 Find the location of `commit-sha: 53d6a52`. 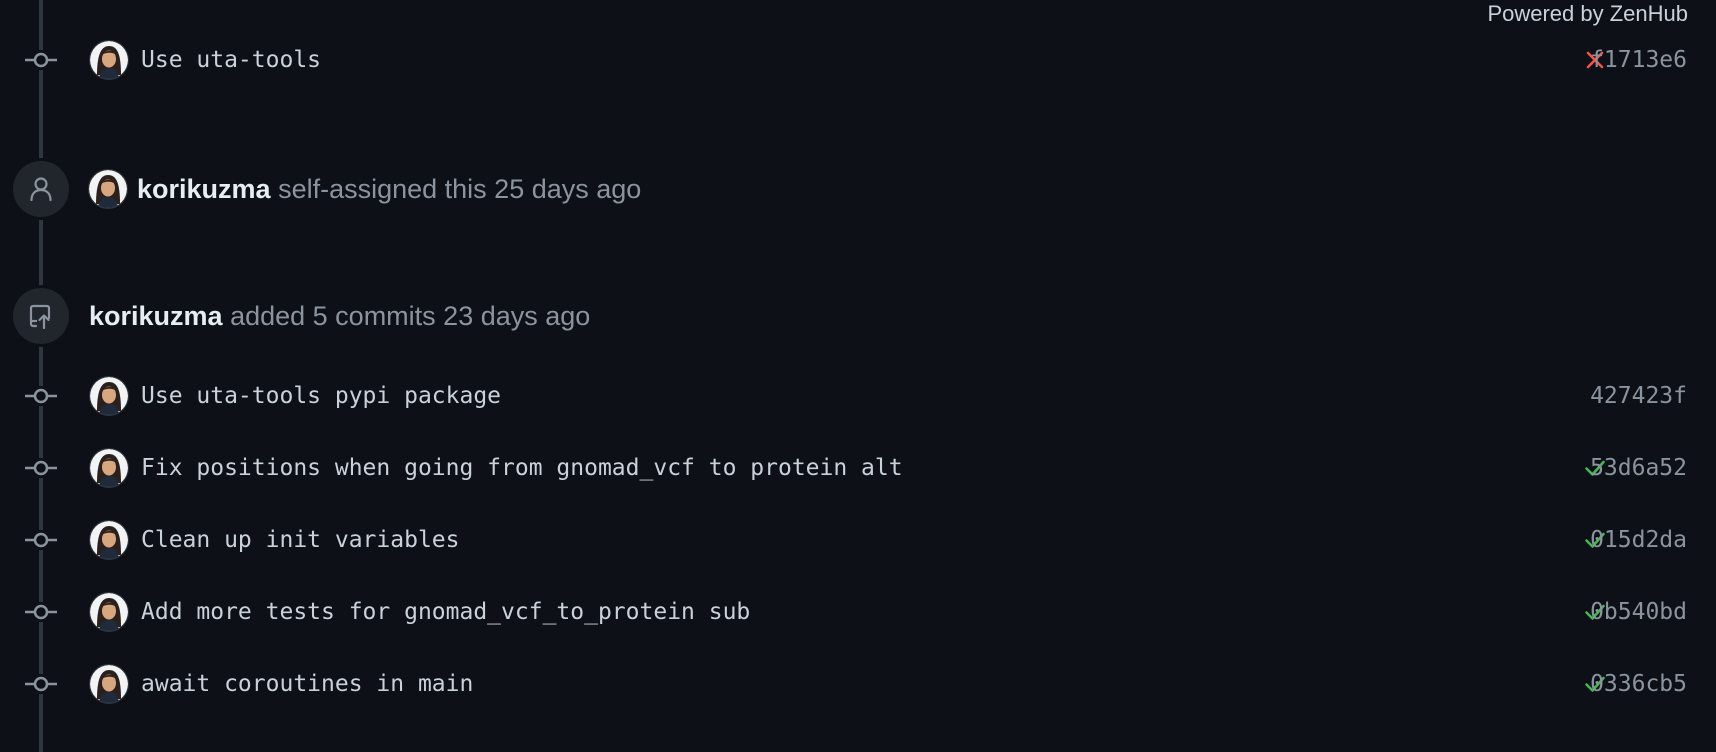

commit-sha: 53d6a52 is located at coordinates (1638, 468).